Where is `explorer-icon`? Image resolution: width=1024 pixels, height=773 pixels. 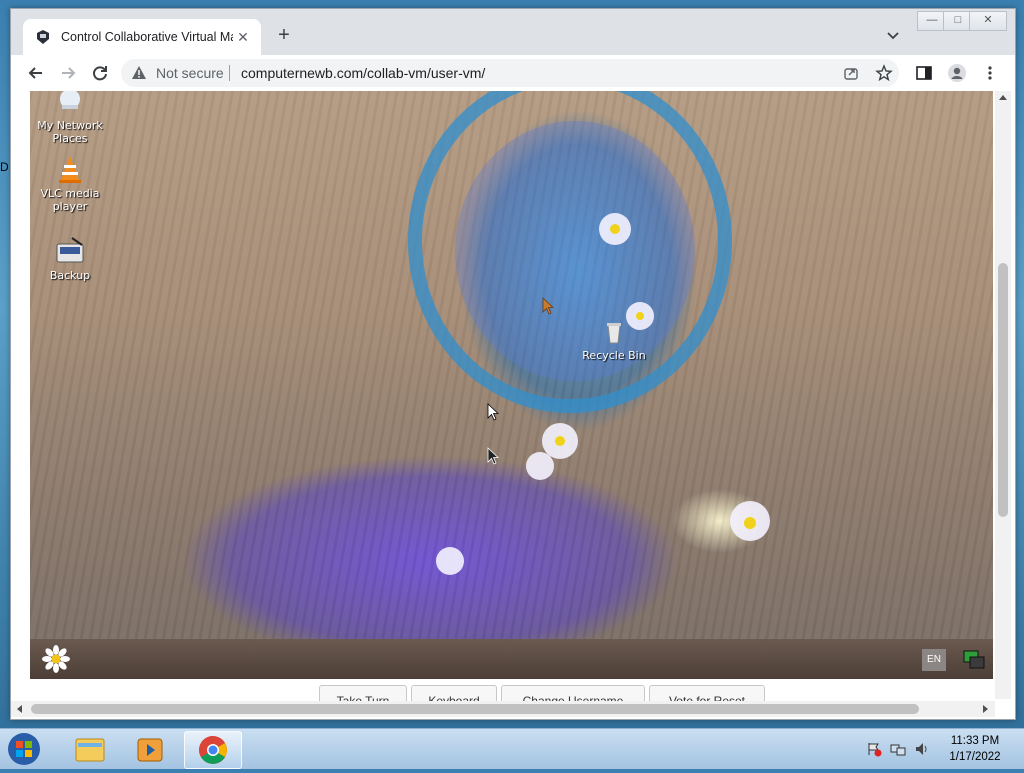 explorer-icon is located at coordinates (90, 750).